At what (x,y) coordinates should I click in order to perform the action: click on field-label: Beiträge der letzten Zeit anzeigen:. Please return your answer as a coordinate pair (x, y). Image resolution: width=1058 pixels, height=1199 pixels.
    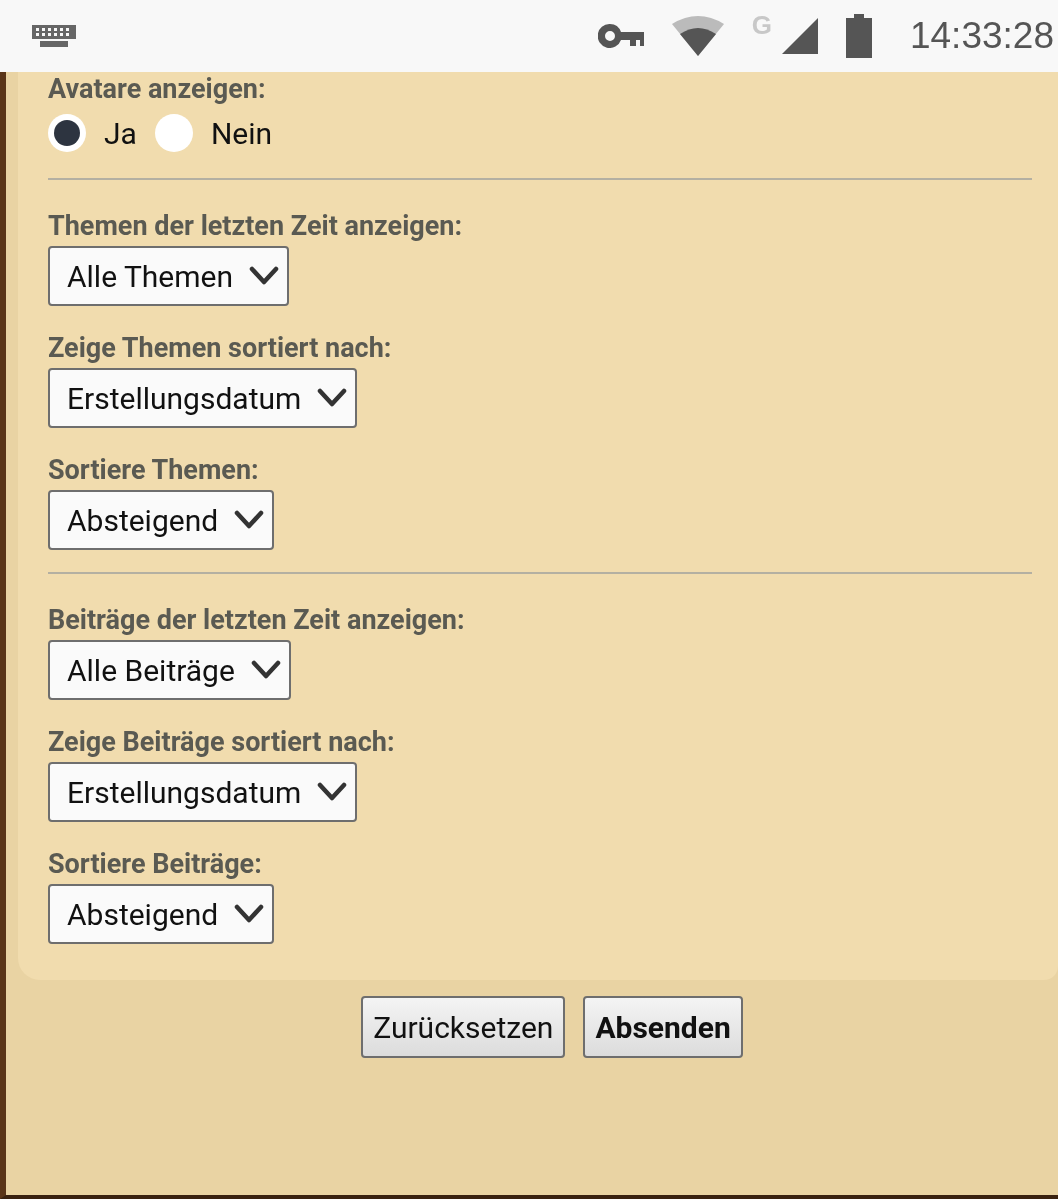
    Looking at the image, I should click on (256, 620).